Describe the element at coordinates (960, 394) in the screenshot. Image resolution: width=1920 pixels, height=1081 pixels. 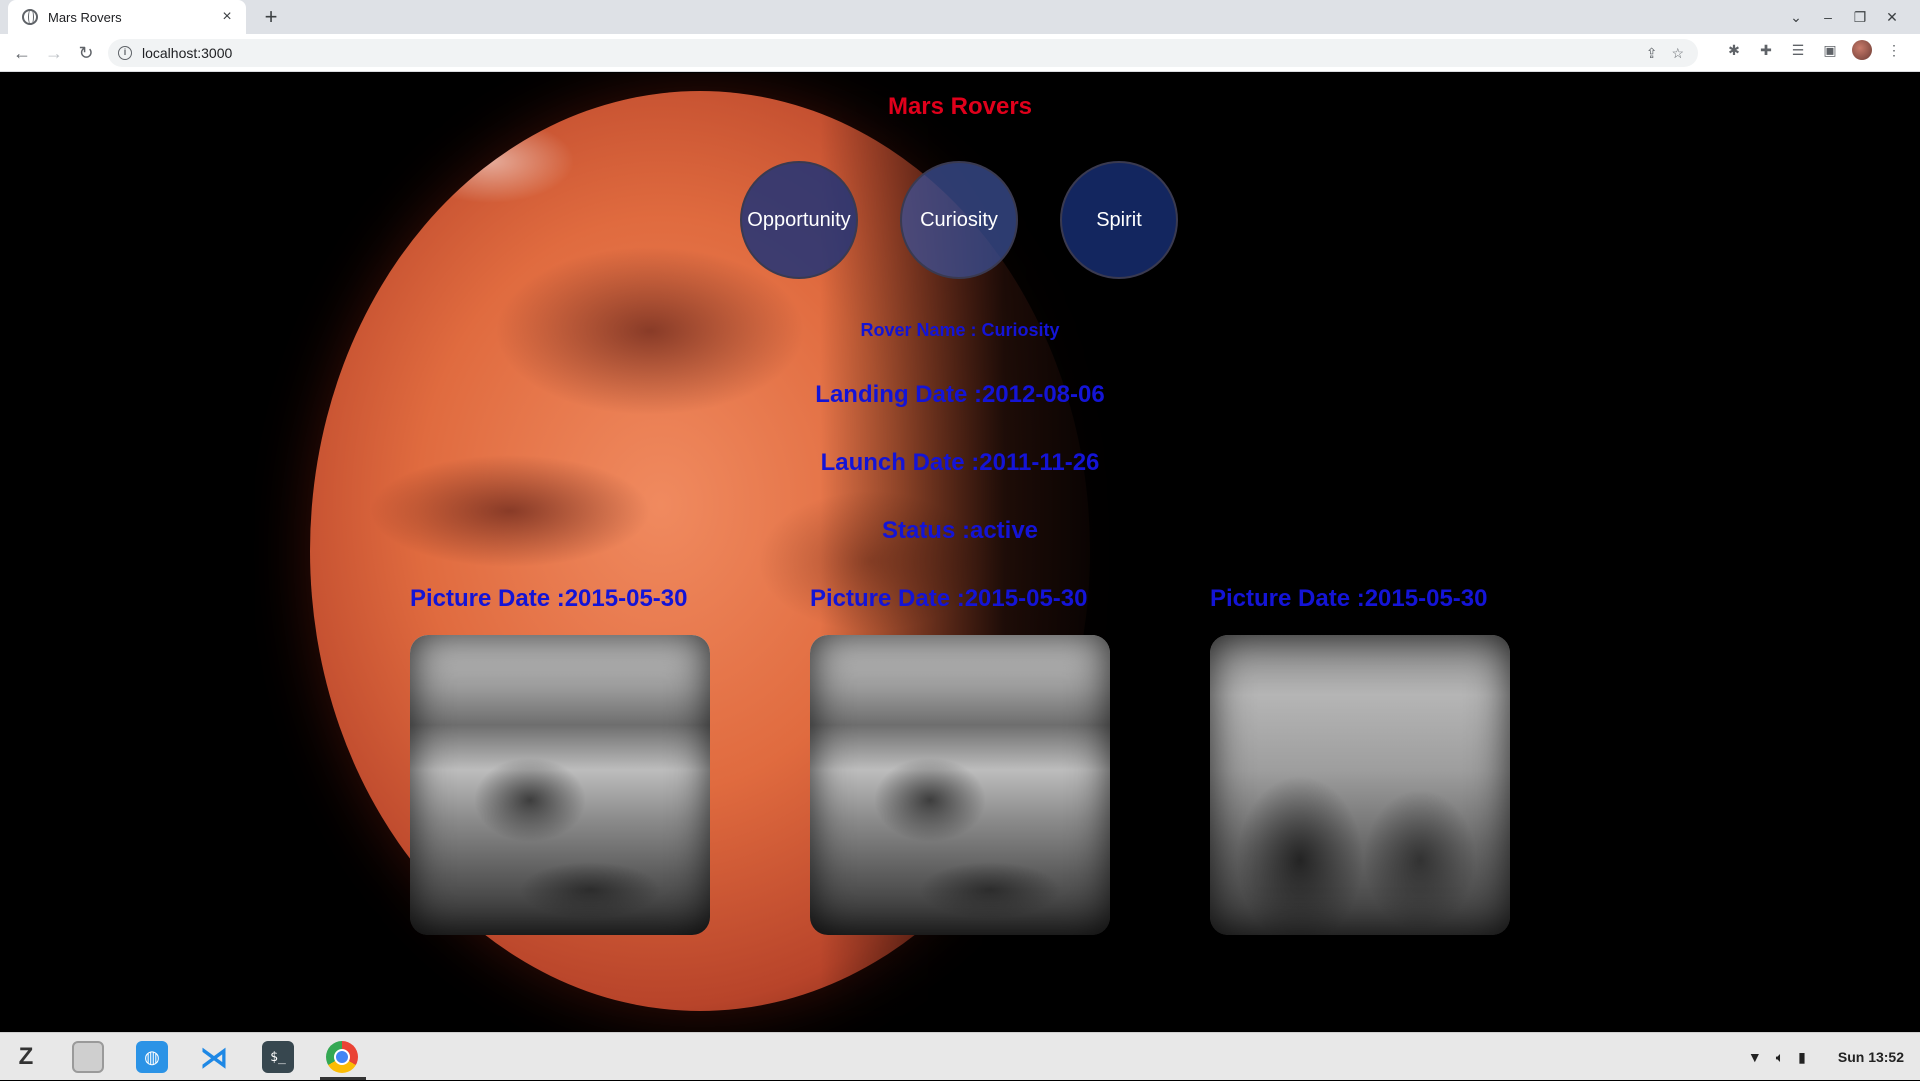
I see `landing-date: Landing Date :2012-08-06` at that location.